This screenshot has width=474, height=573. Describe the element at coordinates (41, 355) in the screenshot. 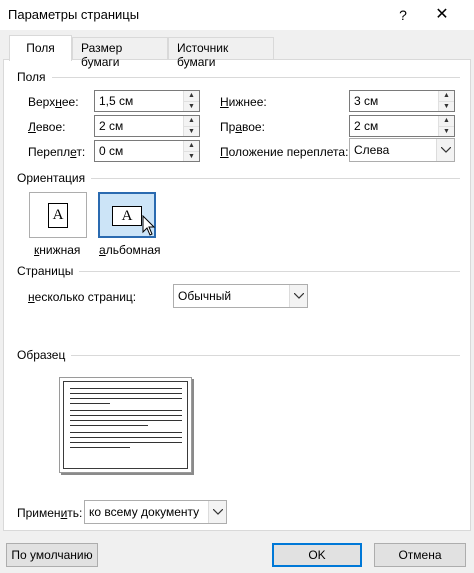

I see `preview-section-label: Образец` at that location.